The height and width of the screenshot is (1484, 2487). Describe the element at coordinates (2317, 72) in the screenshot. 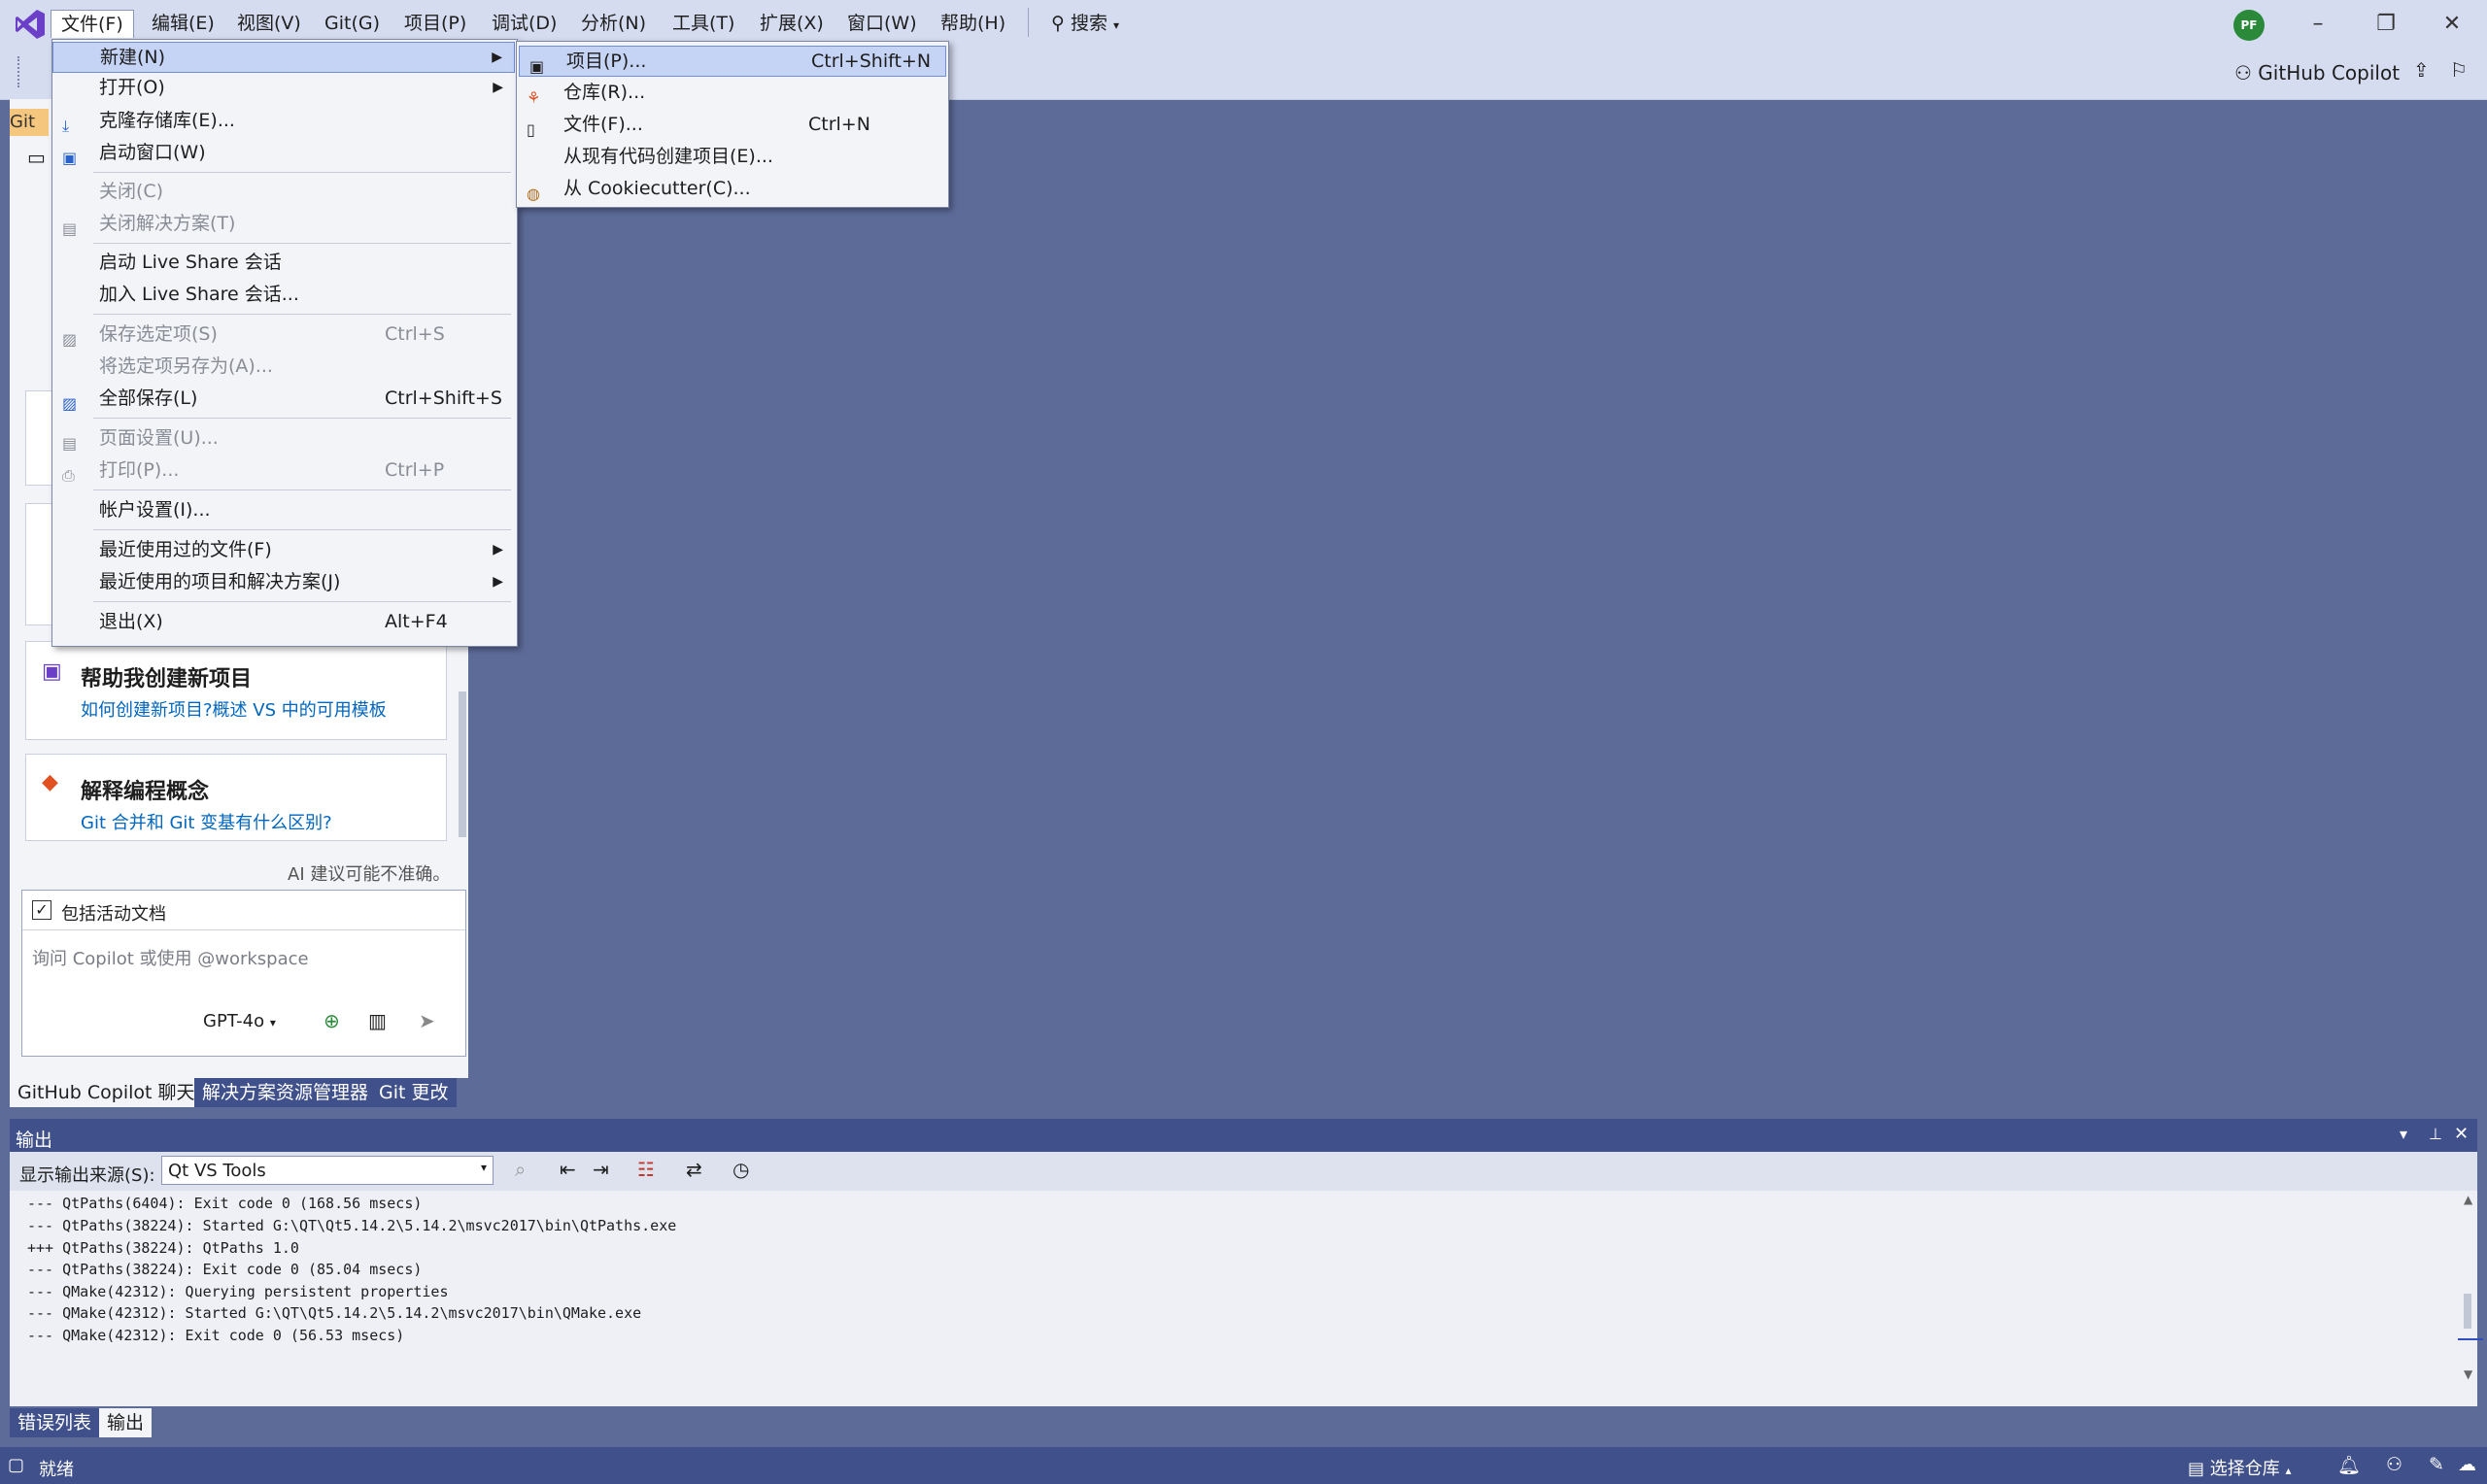

I see `github-copilot-button: ⚇ GitHub Copilot` at that location.